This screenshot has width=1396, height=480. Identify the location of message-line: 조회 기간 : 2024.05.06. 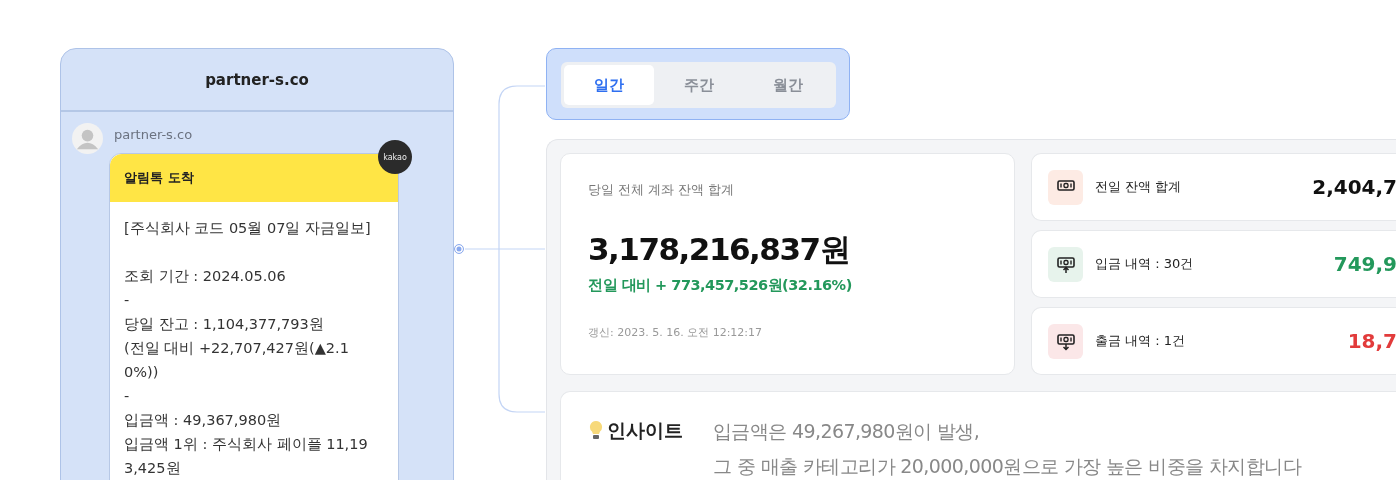
(205, 276).